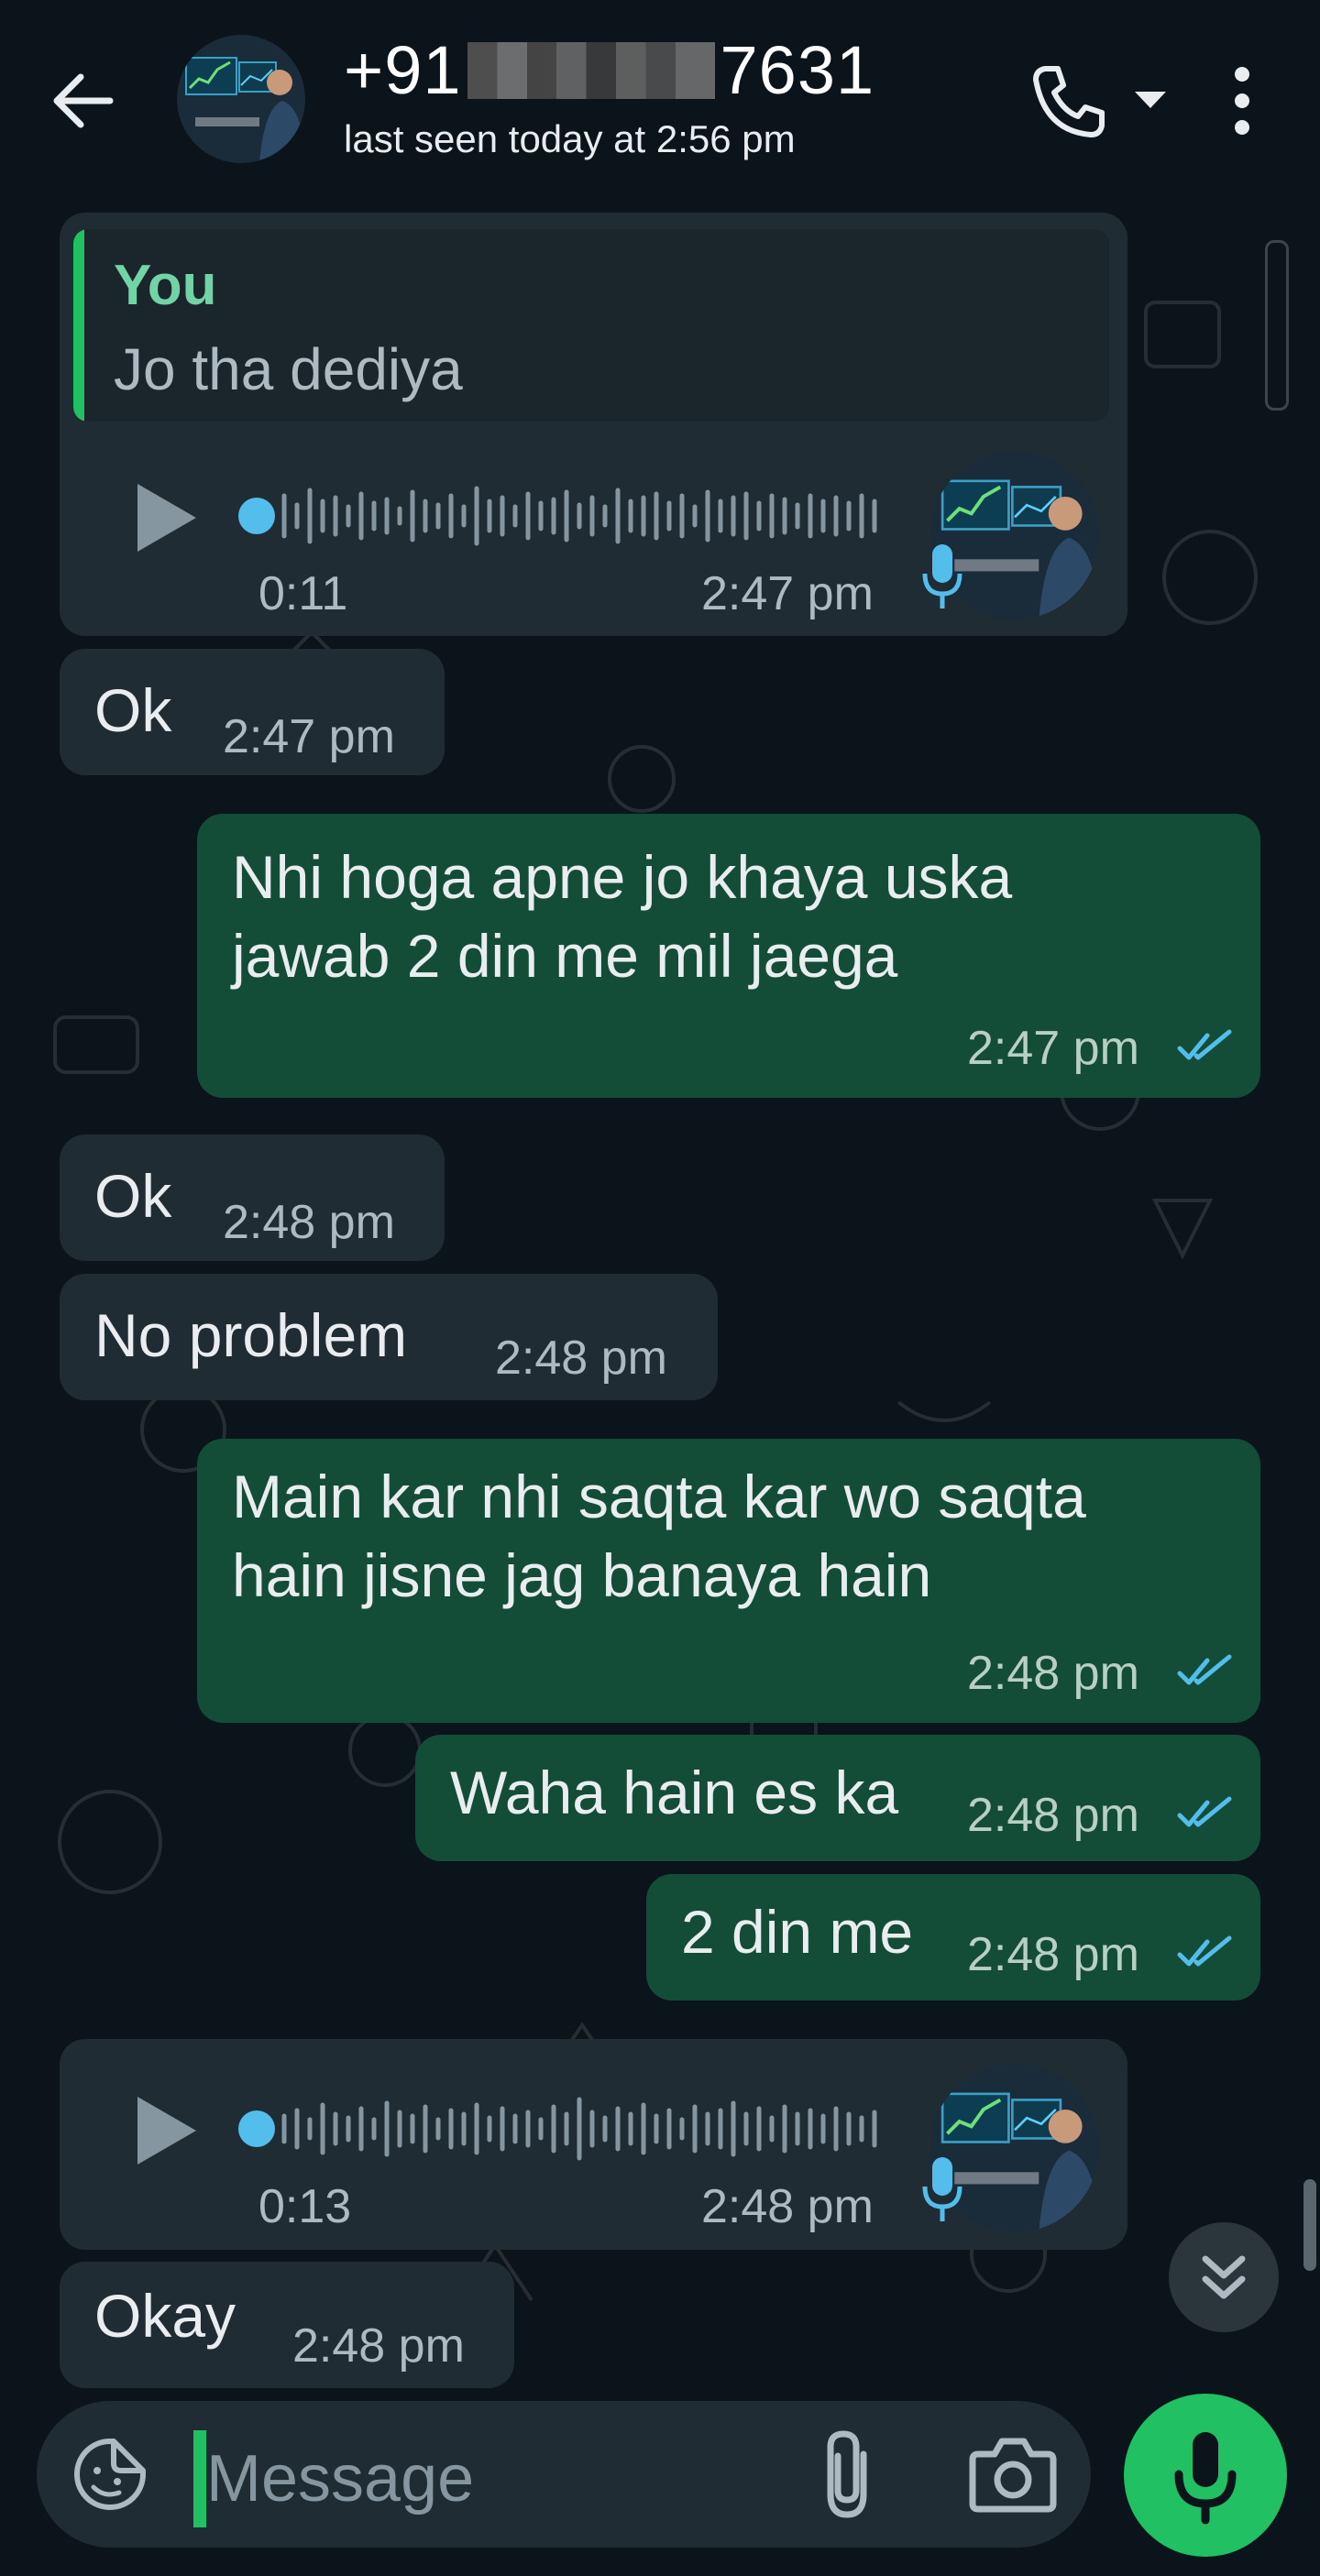  I want to click on message-text-line: hain jisne jag banaya hain, so click(582, 1575).